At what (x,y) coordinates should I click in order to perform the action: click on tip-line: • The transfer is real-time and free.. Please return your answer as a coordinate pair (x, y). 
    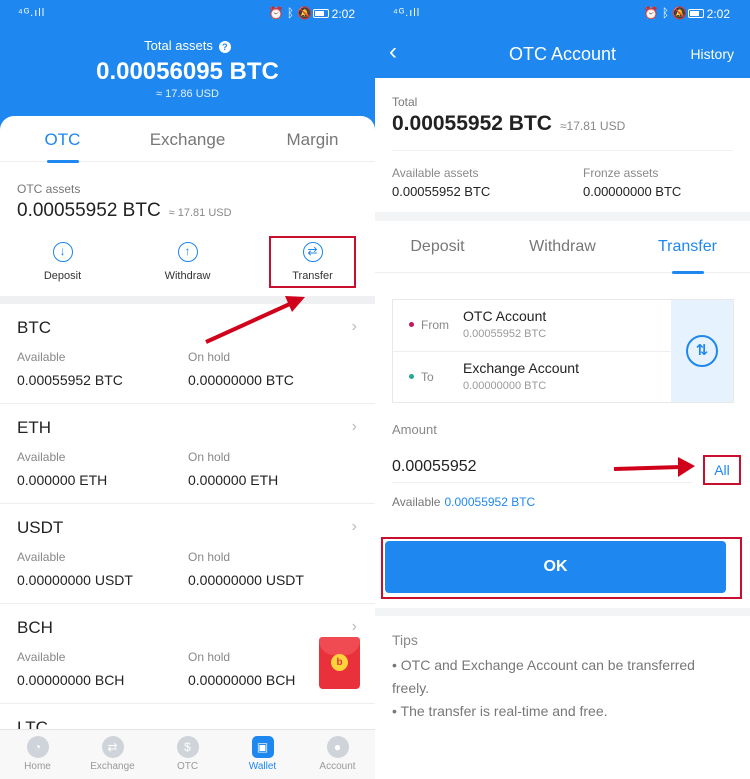
    Looking at the image, I should click on (500, 711).